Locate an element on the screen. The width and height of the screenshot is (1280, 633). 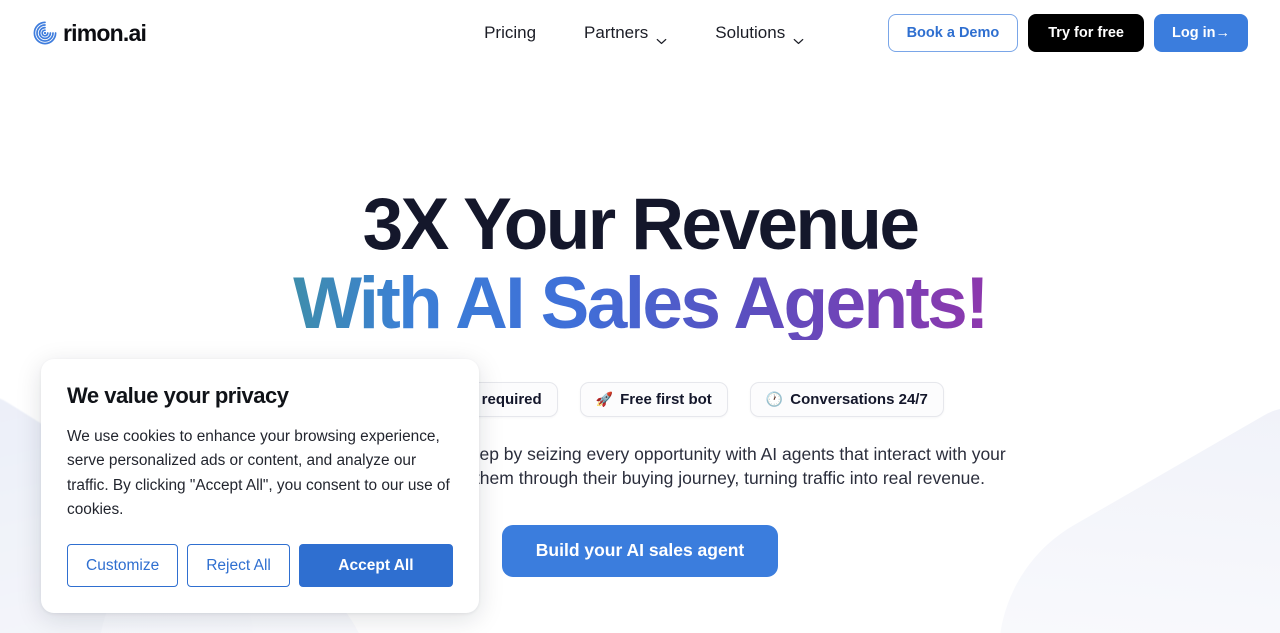
build-ai-sales-agent-button: Build your AI sales agent is located at coordinates (640, 550).